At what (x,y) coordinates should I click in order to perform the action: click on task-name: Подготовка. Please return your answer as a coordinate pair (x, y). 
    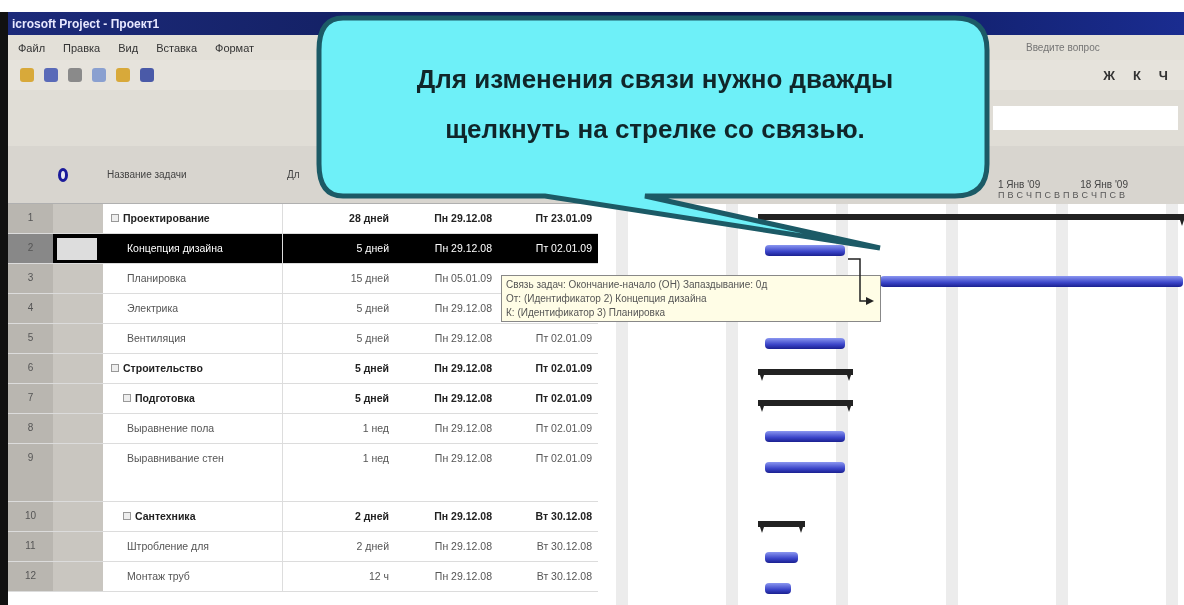
    Looking at the image, I should click on (165, 398).